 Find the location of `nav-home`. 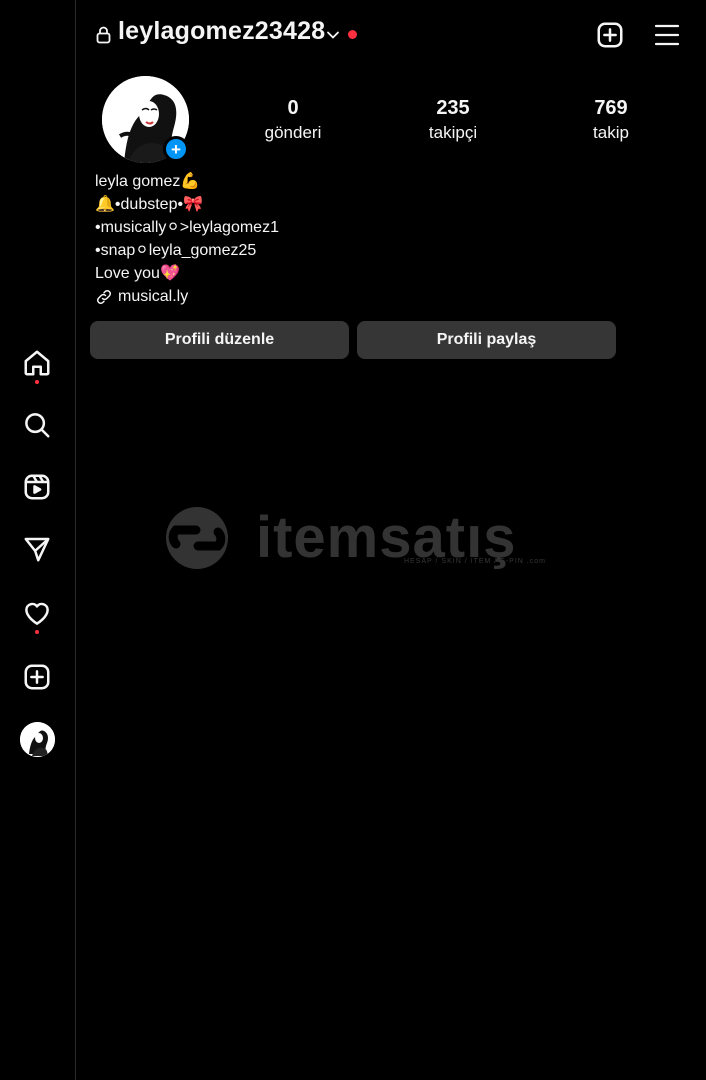

nav-home is located at coordinates (37, 364).